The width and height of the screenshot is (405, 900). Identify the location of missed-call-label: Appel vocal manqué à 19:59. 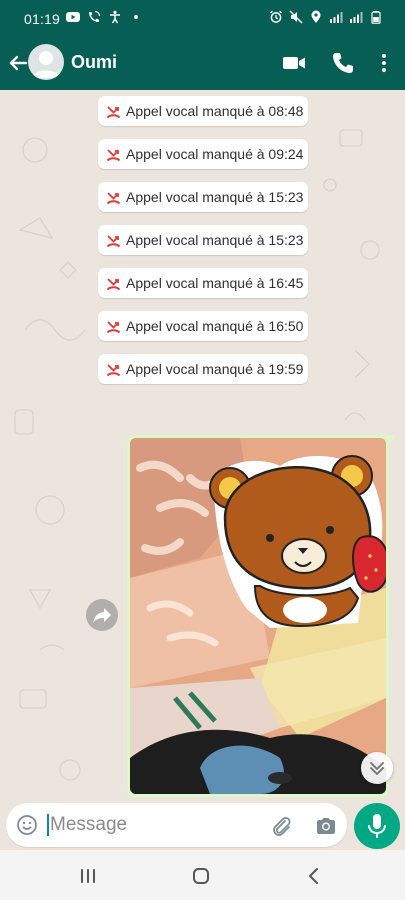
(215, 369).